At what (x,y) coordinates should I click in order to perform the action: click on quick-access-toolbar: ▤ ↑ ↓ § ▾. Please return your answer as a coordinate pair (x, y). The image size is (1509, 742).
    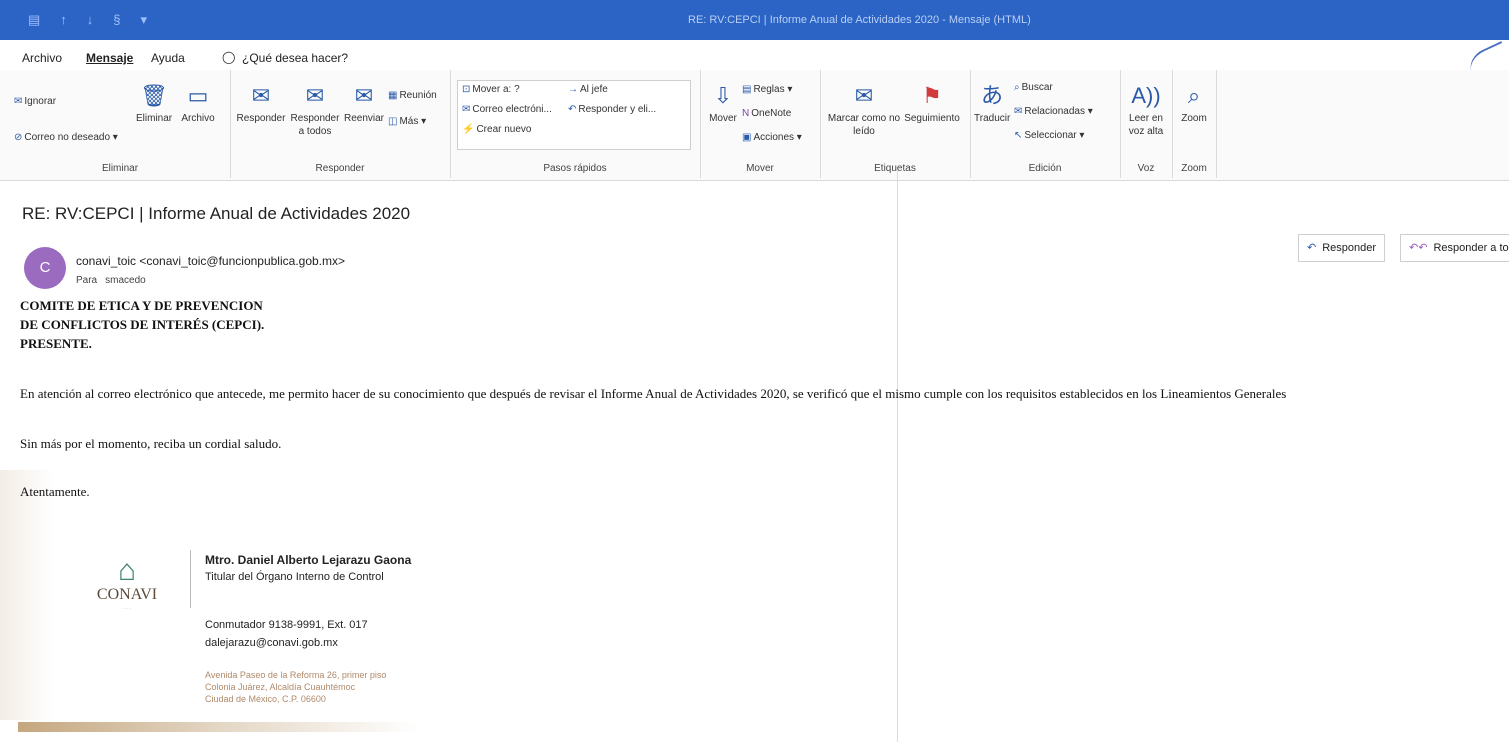
    Looking at the image, I should click on (87, 20).